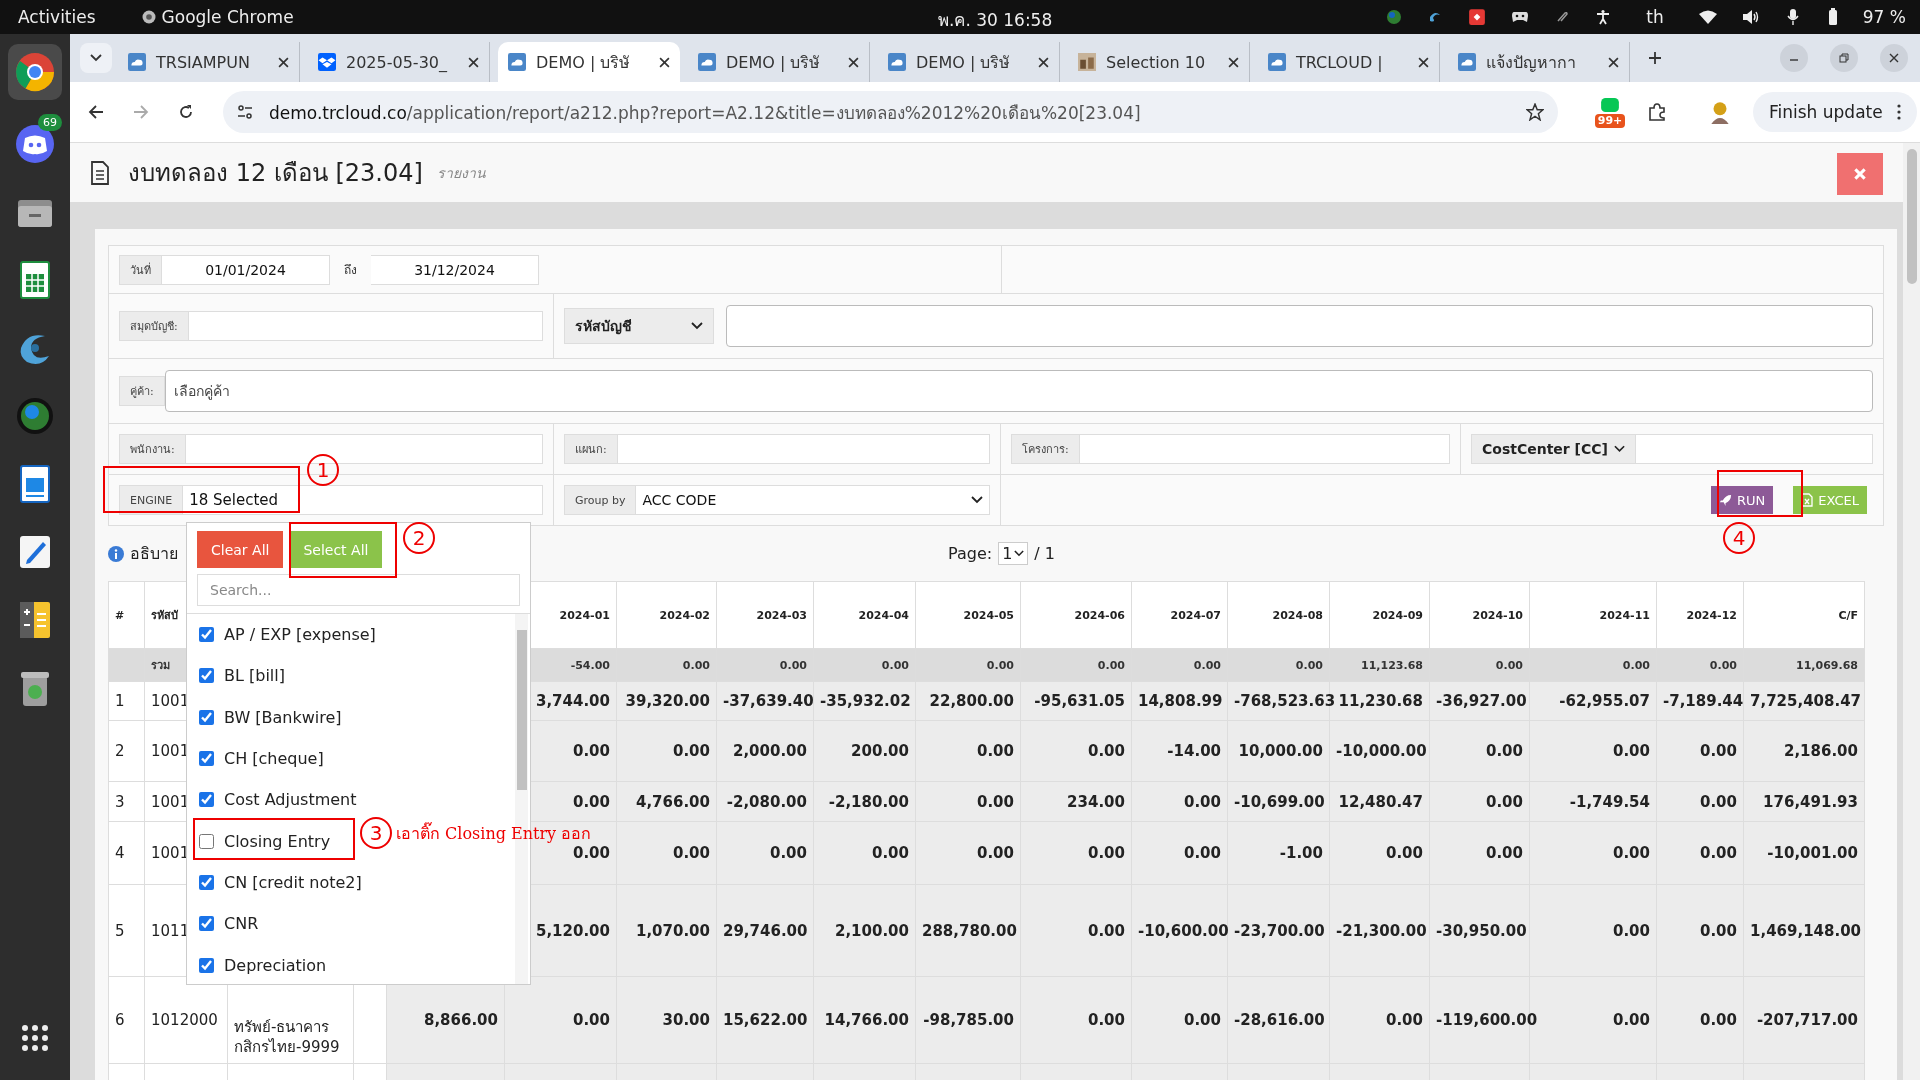 Image resolution: width=1920 pixels, height=1080 pixels. I want to click on clear-all-button: Clear All, so click(240, 549).